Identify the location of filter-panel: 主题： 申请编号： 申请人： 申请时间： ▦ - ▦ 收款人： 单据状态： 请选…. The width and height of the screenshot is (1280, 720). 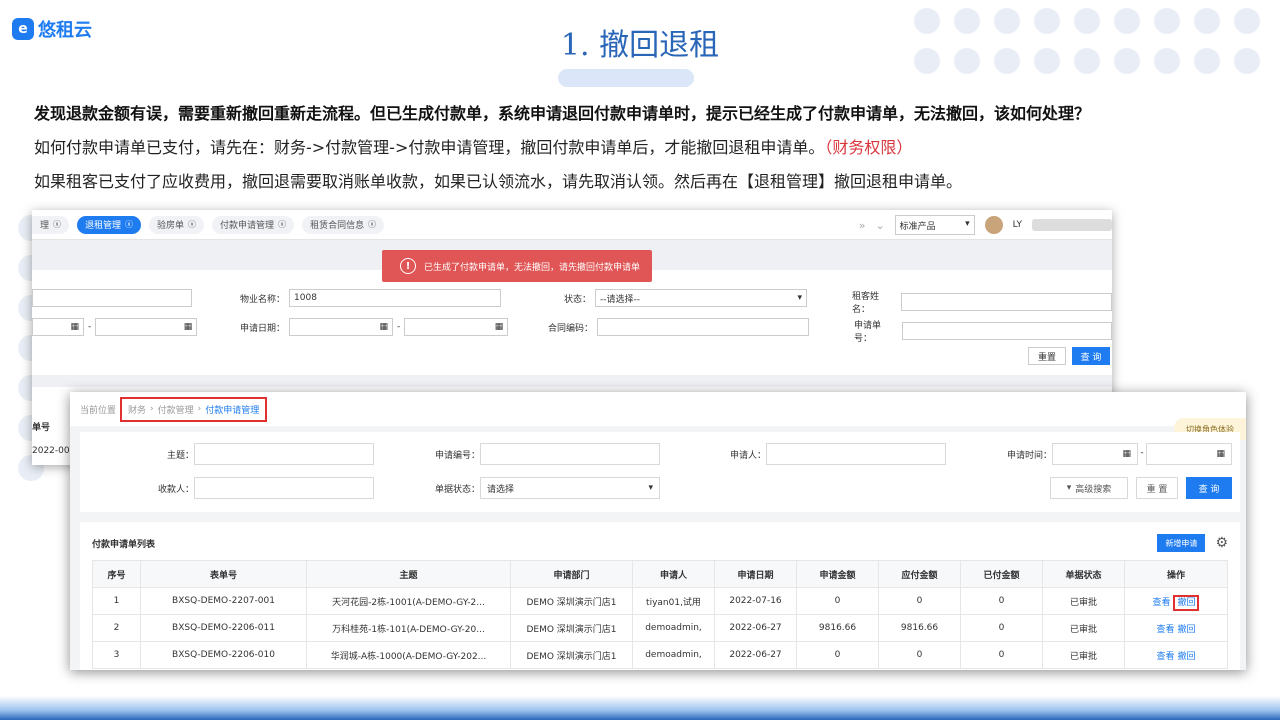
(660, 472).